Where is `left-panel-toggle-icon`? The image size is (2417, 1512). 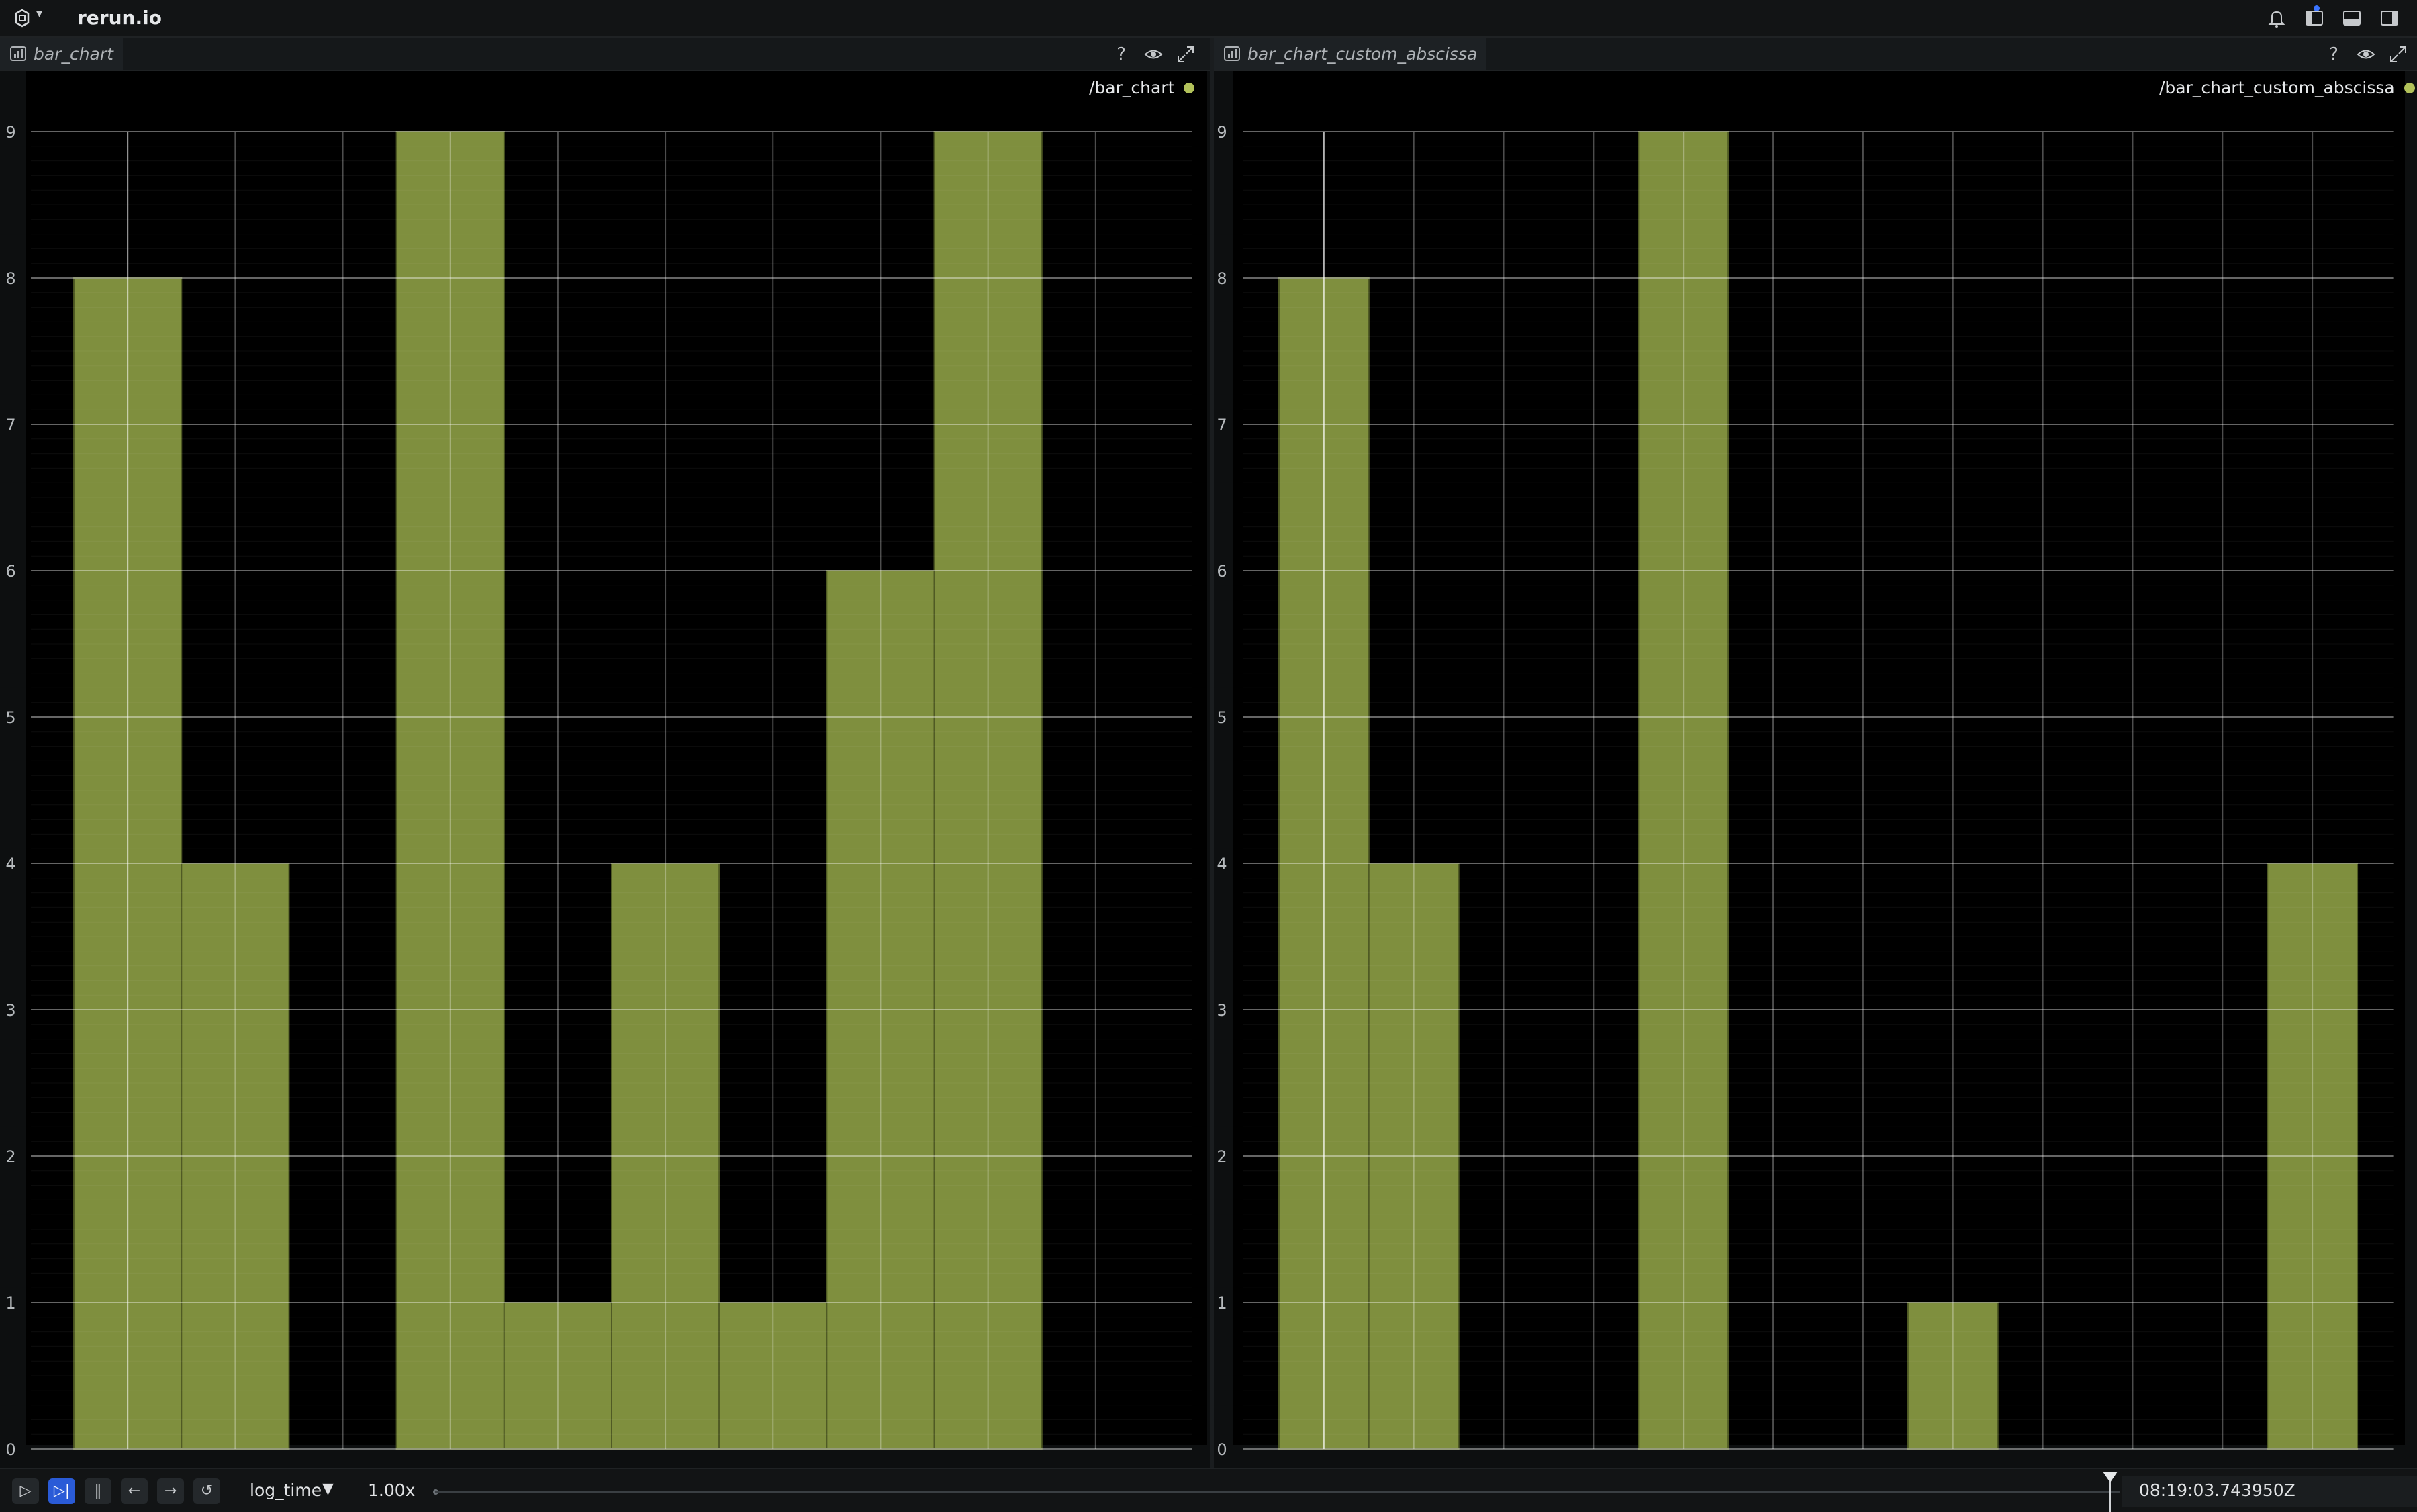 left-panel-toggle-icon is located at coordinates (2314, 18).